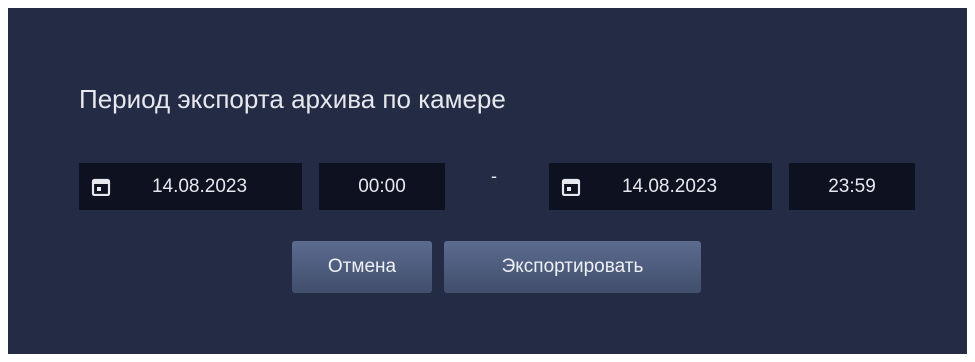  I want to click on cancel-button: Отмена, so click(362, 267).